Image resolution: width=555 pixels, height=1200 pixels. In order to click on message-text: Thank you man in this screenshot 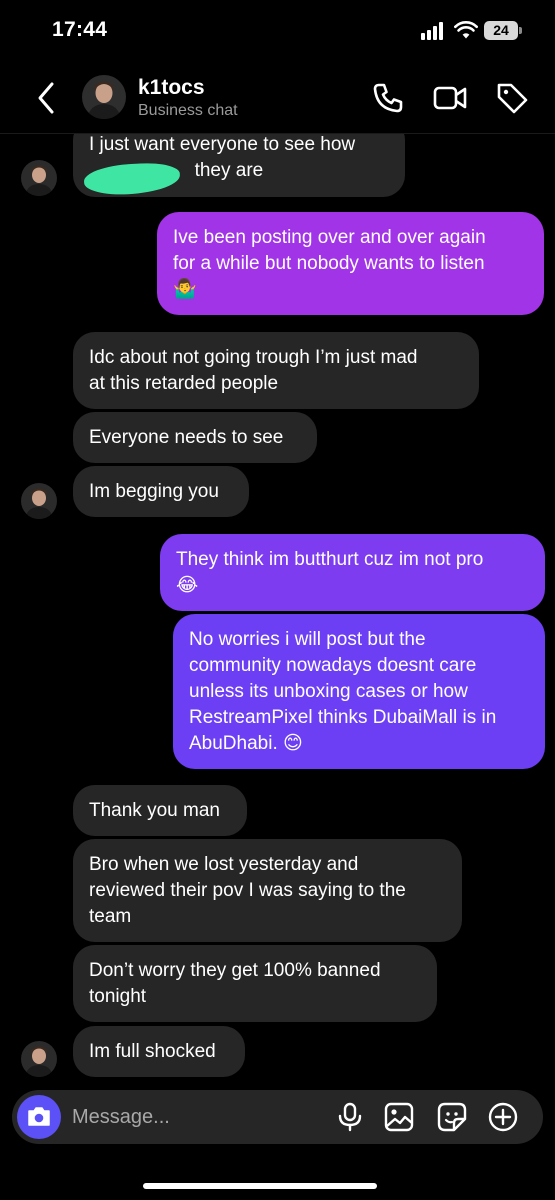, I will do `click(154, 810)`.